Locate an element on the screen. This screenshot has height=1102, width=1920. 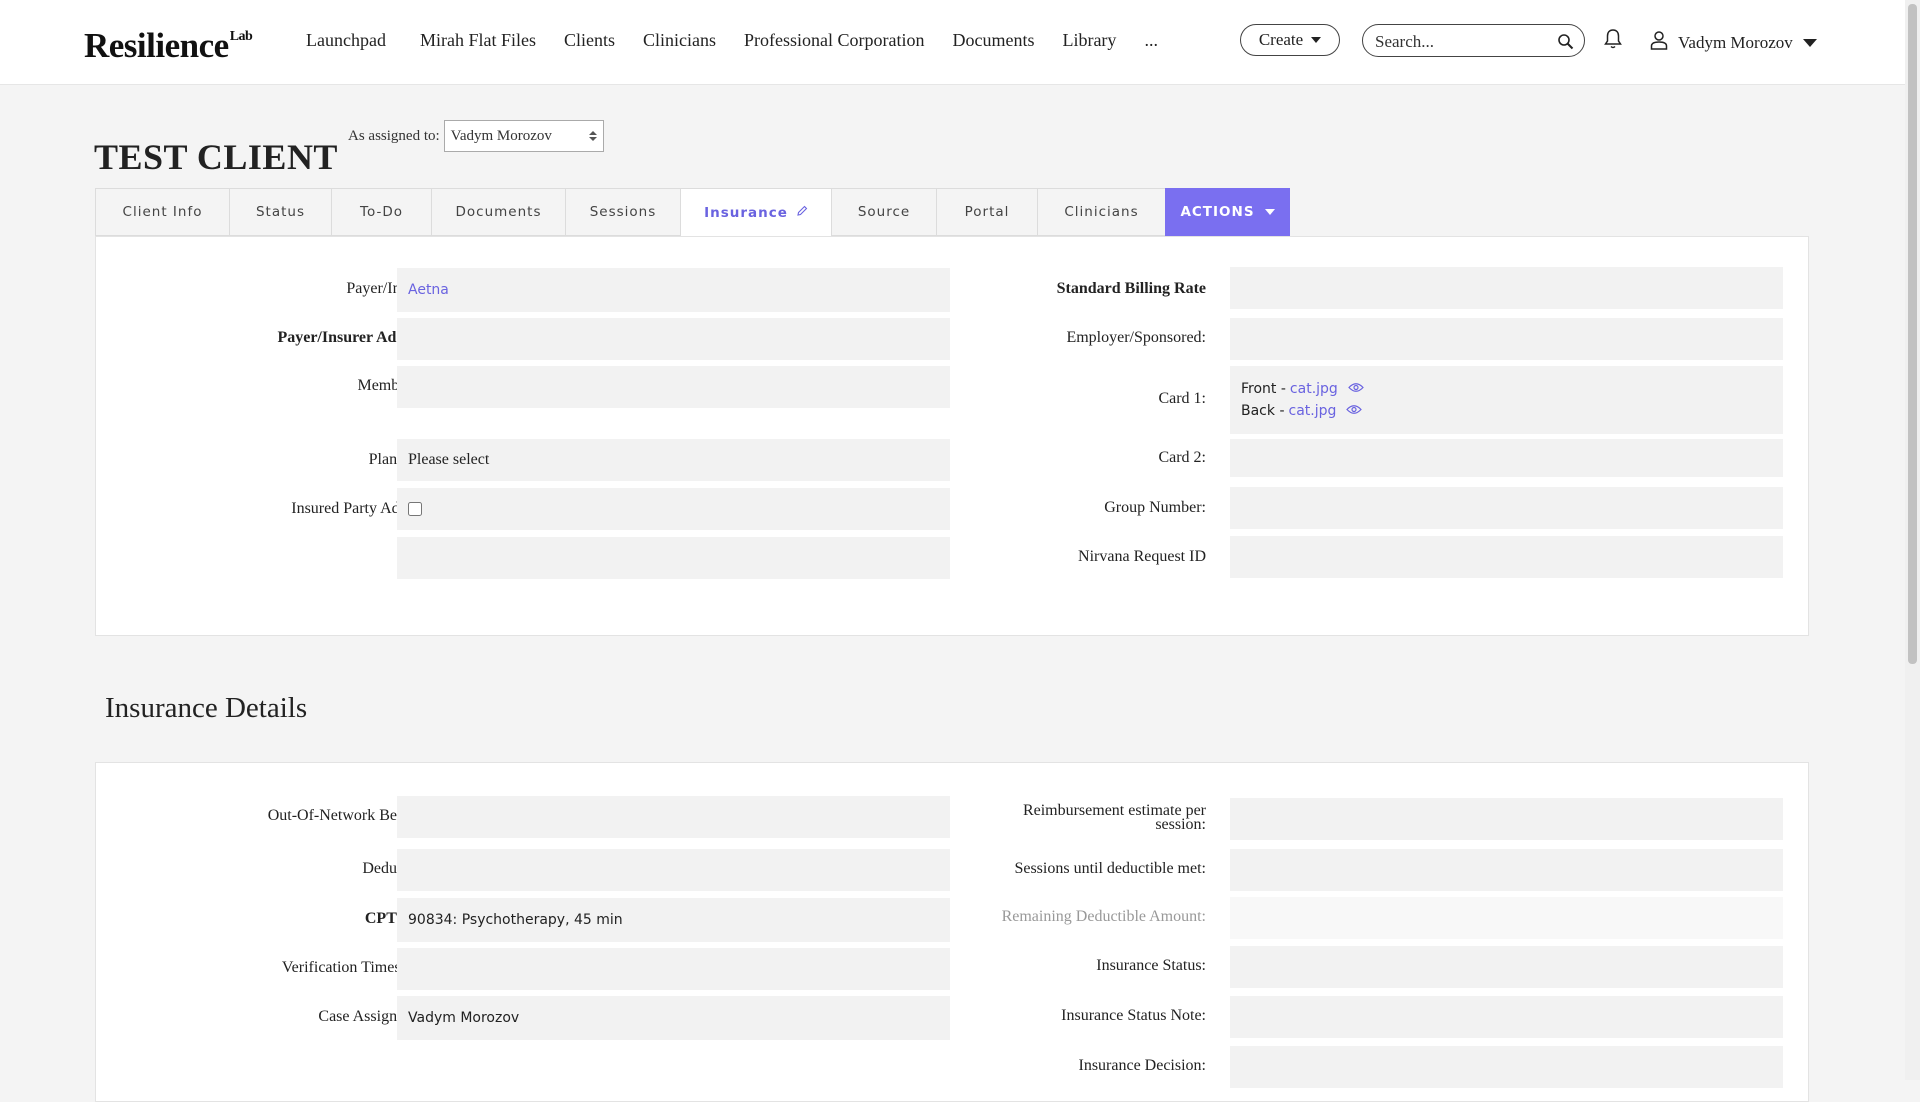
deductible-label: Deductible: is located at coordinates (296, 869).